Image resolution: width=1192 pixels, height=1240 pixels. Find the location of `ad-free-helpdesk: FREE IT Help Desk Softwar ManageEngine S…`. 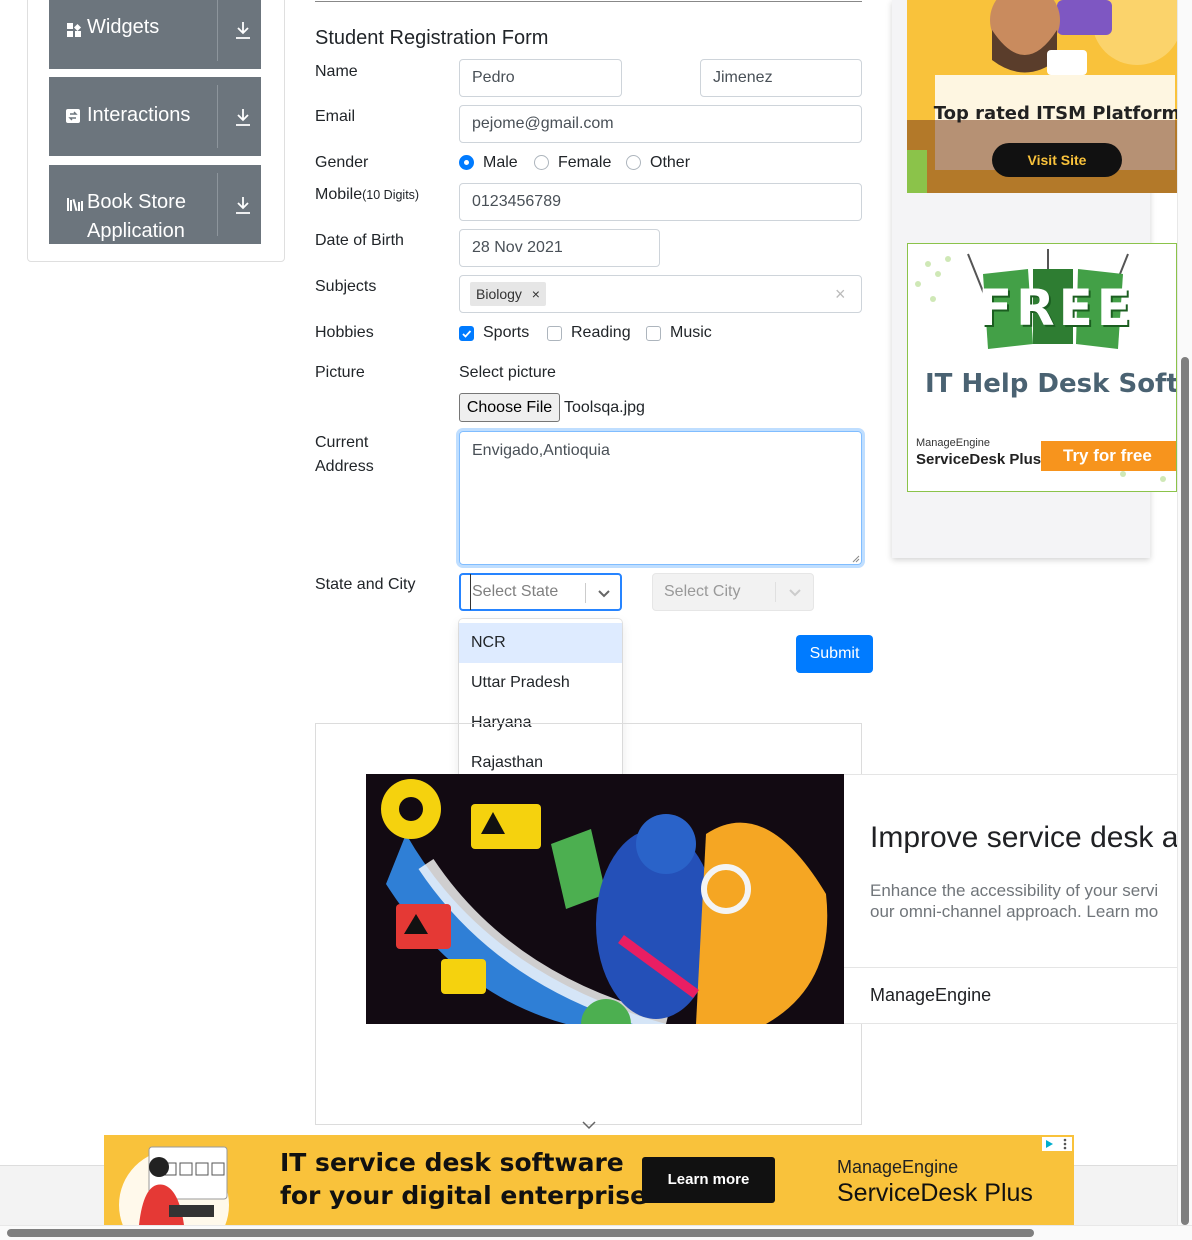

ad-free-helpdesk: FREE IT Help Desk Softwar ManageEngine S… is located at coordinates (1042, 367).